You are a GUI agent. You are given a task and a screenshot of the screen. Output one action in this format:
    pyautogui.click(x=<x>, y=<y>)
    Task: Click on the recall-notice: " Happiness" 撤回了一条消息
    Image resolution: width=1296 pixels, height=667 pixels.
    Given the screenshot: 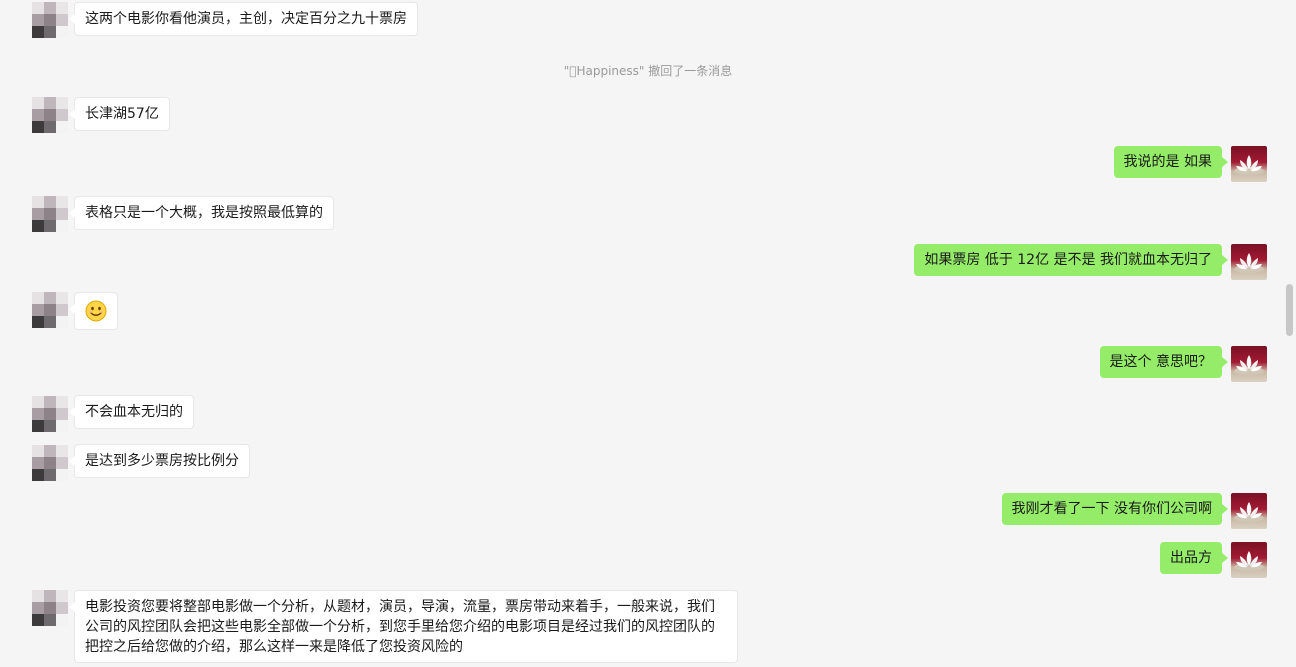 What is the action you would take?
    pyautogui.click(x=648, y=71)
    